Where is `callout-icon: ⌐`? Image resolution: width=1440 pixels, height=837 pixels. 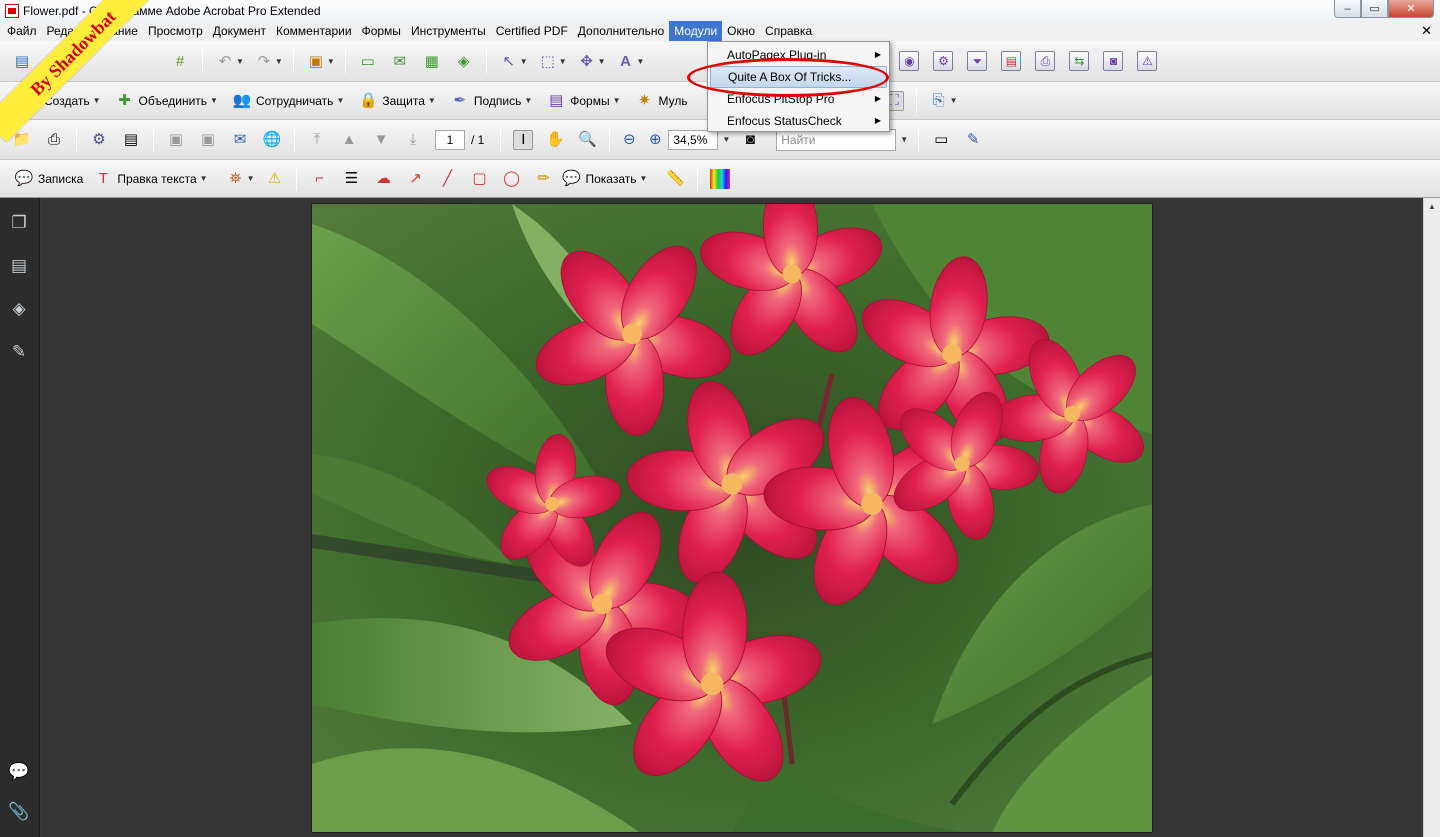
callout-icon: ⌐ is located at coordinates (319, 179).